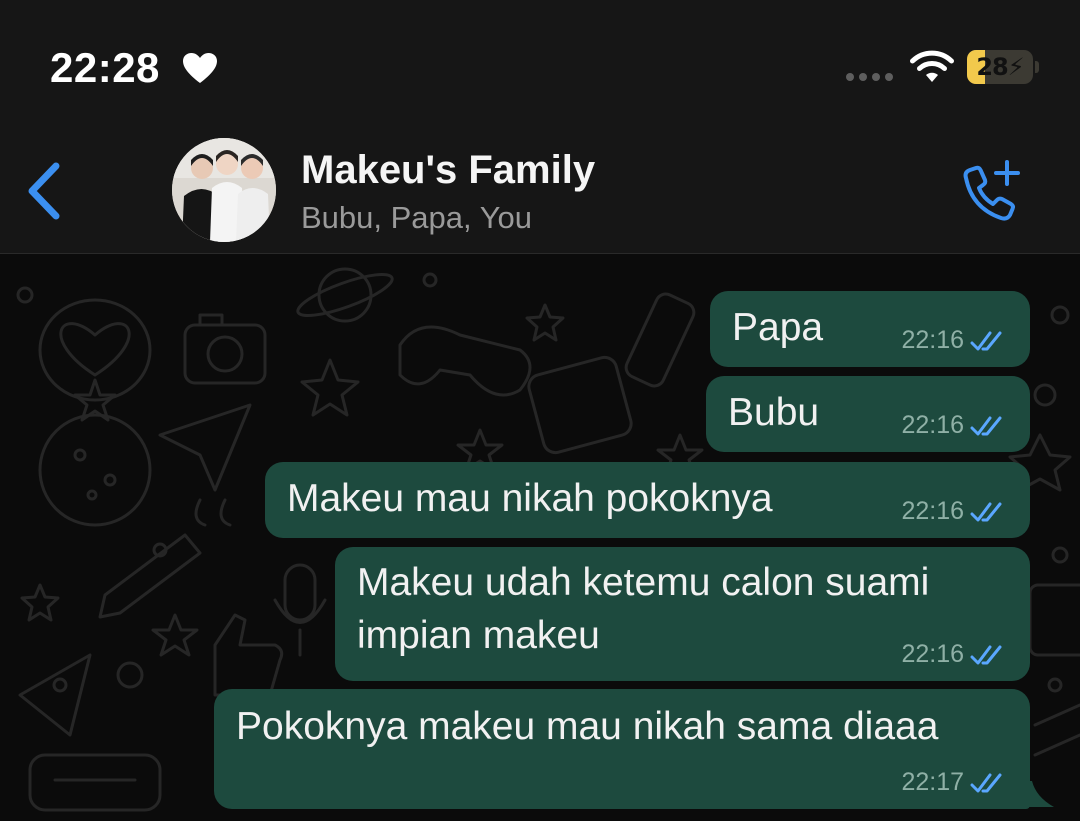  What do you see at coordinates (870, 329) in the screenshot?
I see `message-bubble: Papa 22:16` at bounding box center [870, 329].